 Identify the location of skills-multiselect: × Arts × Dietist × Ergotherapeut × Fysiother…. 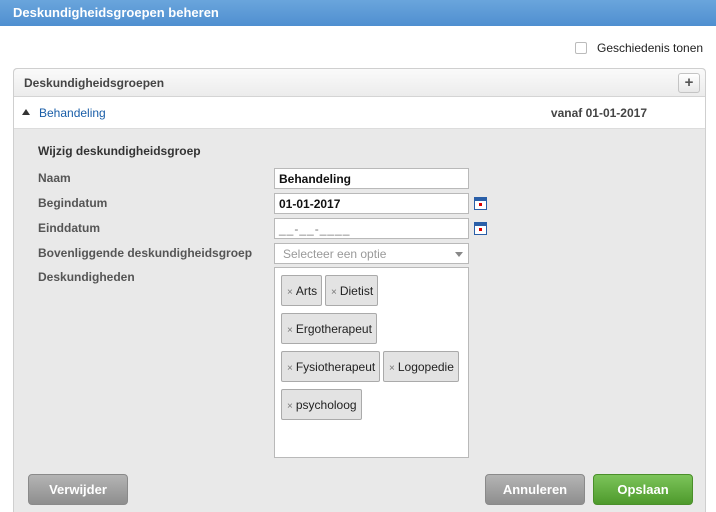
(371, 362).